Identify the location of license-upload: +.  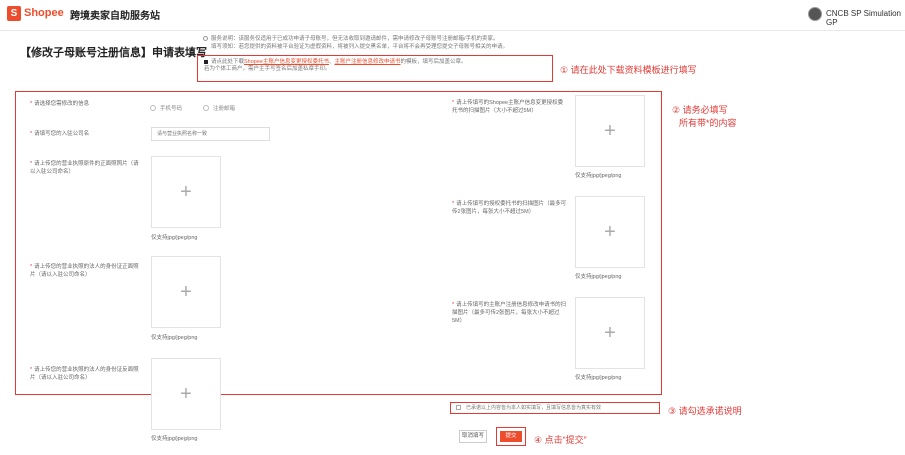
(186, 192).